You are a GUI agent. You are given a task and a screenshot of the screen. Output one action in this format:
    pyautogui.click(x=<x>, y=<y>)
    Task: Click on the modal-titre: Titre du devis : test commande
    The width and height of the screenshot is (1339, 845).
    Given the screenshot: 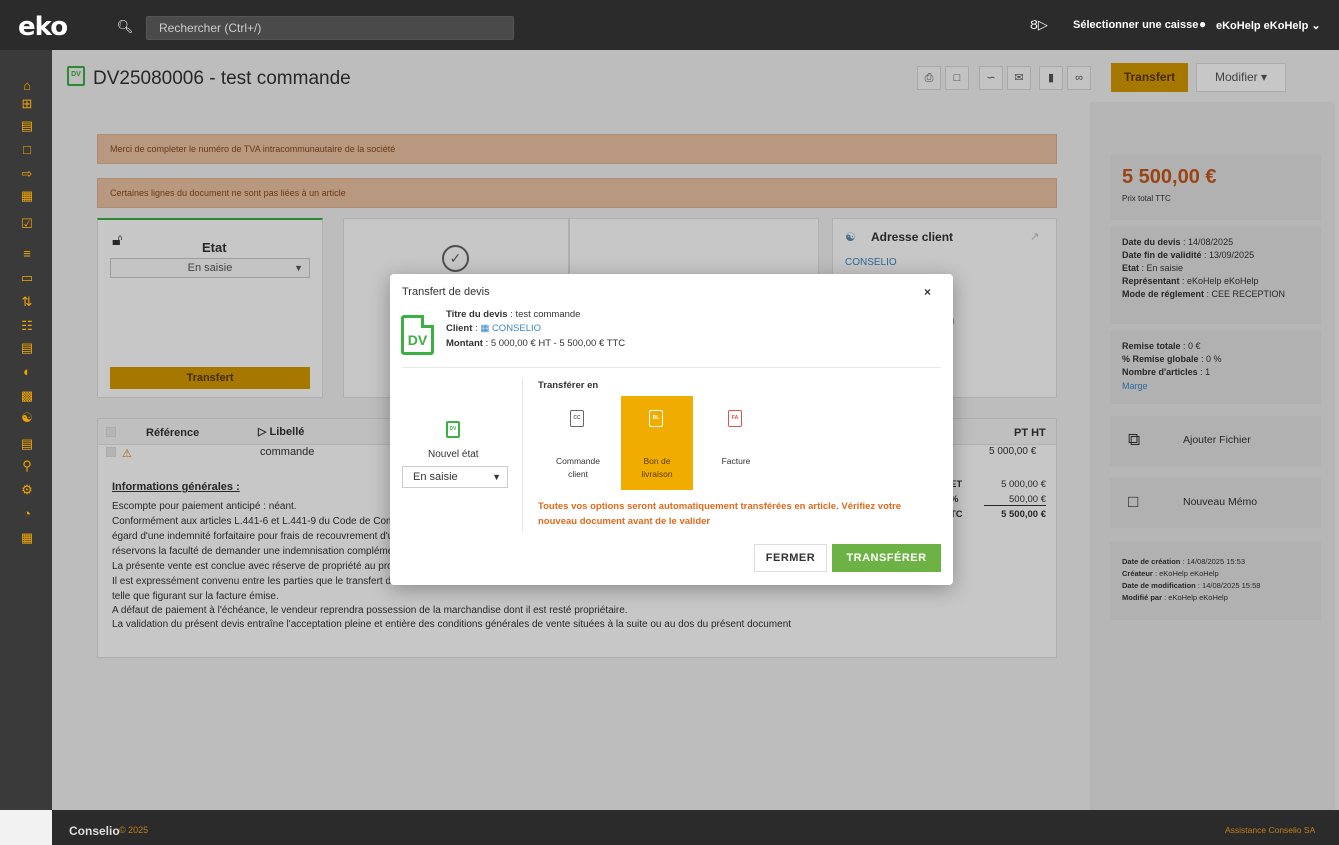 What is the action you would take?
    pyautogui.click(x=513, y=314)
    